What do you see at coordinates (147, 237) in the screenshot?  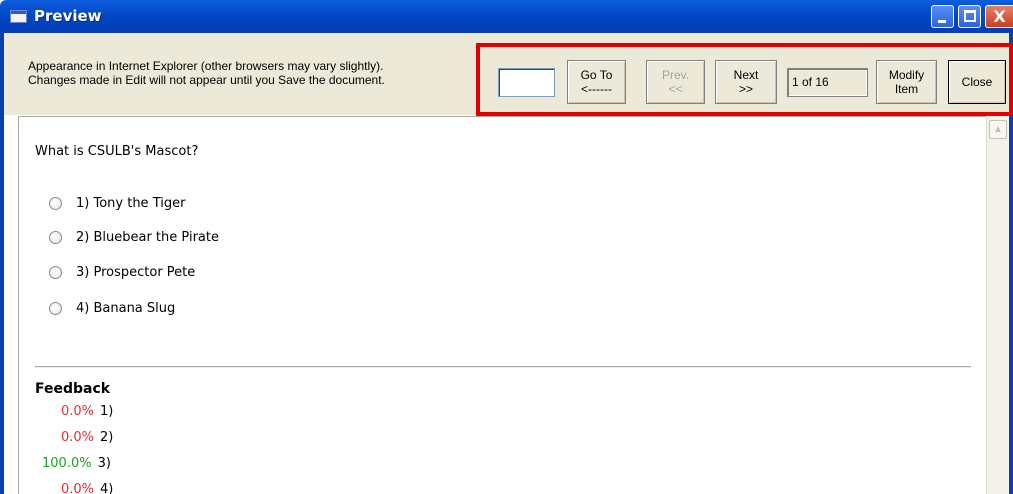 I see `option-label: 2) Bluebear the Pirate` at bounding box center [147, 237].